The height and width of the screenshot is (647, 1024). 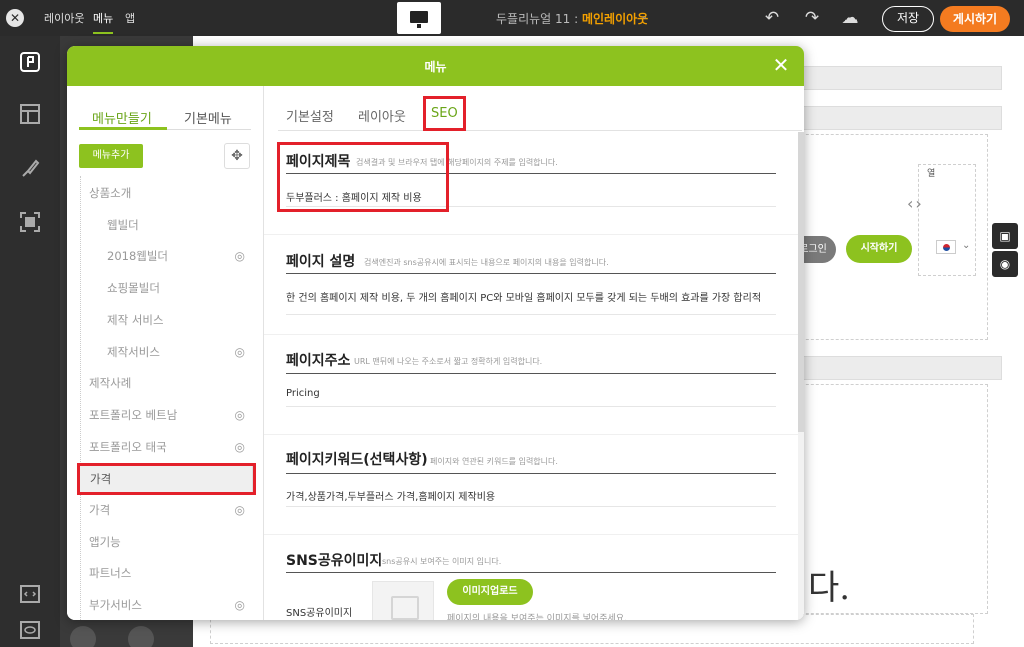 What do you see at coordinates (166, 288) in the screenshot?
I see `menu-item: 쇼핑몰빌더` at bounding box center [166, 288].